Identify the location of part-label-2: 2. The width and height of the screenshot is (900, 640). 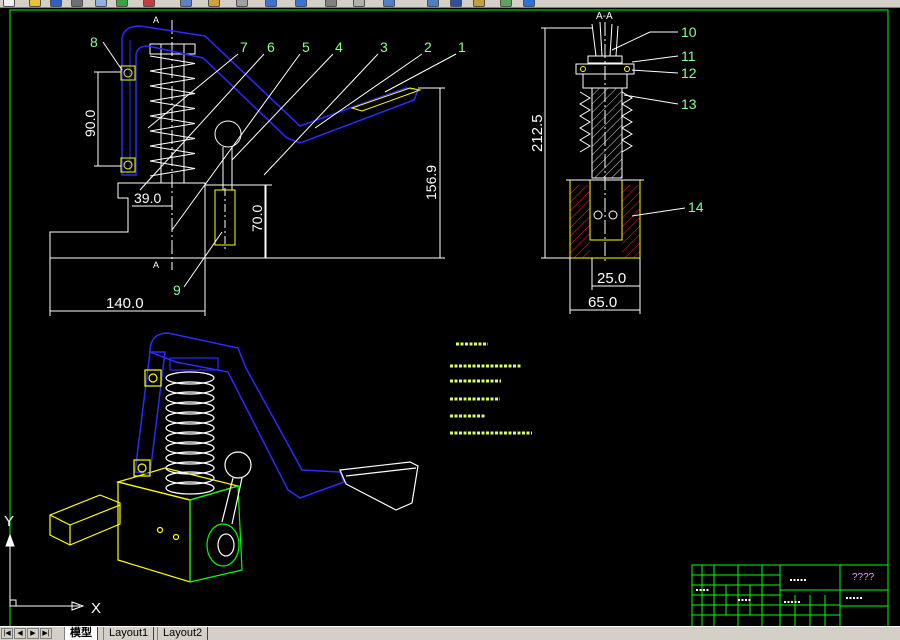
(428, 47).